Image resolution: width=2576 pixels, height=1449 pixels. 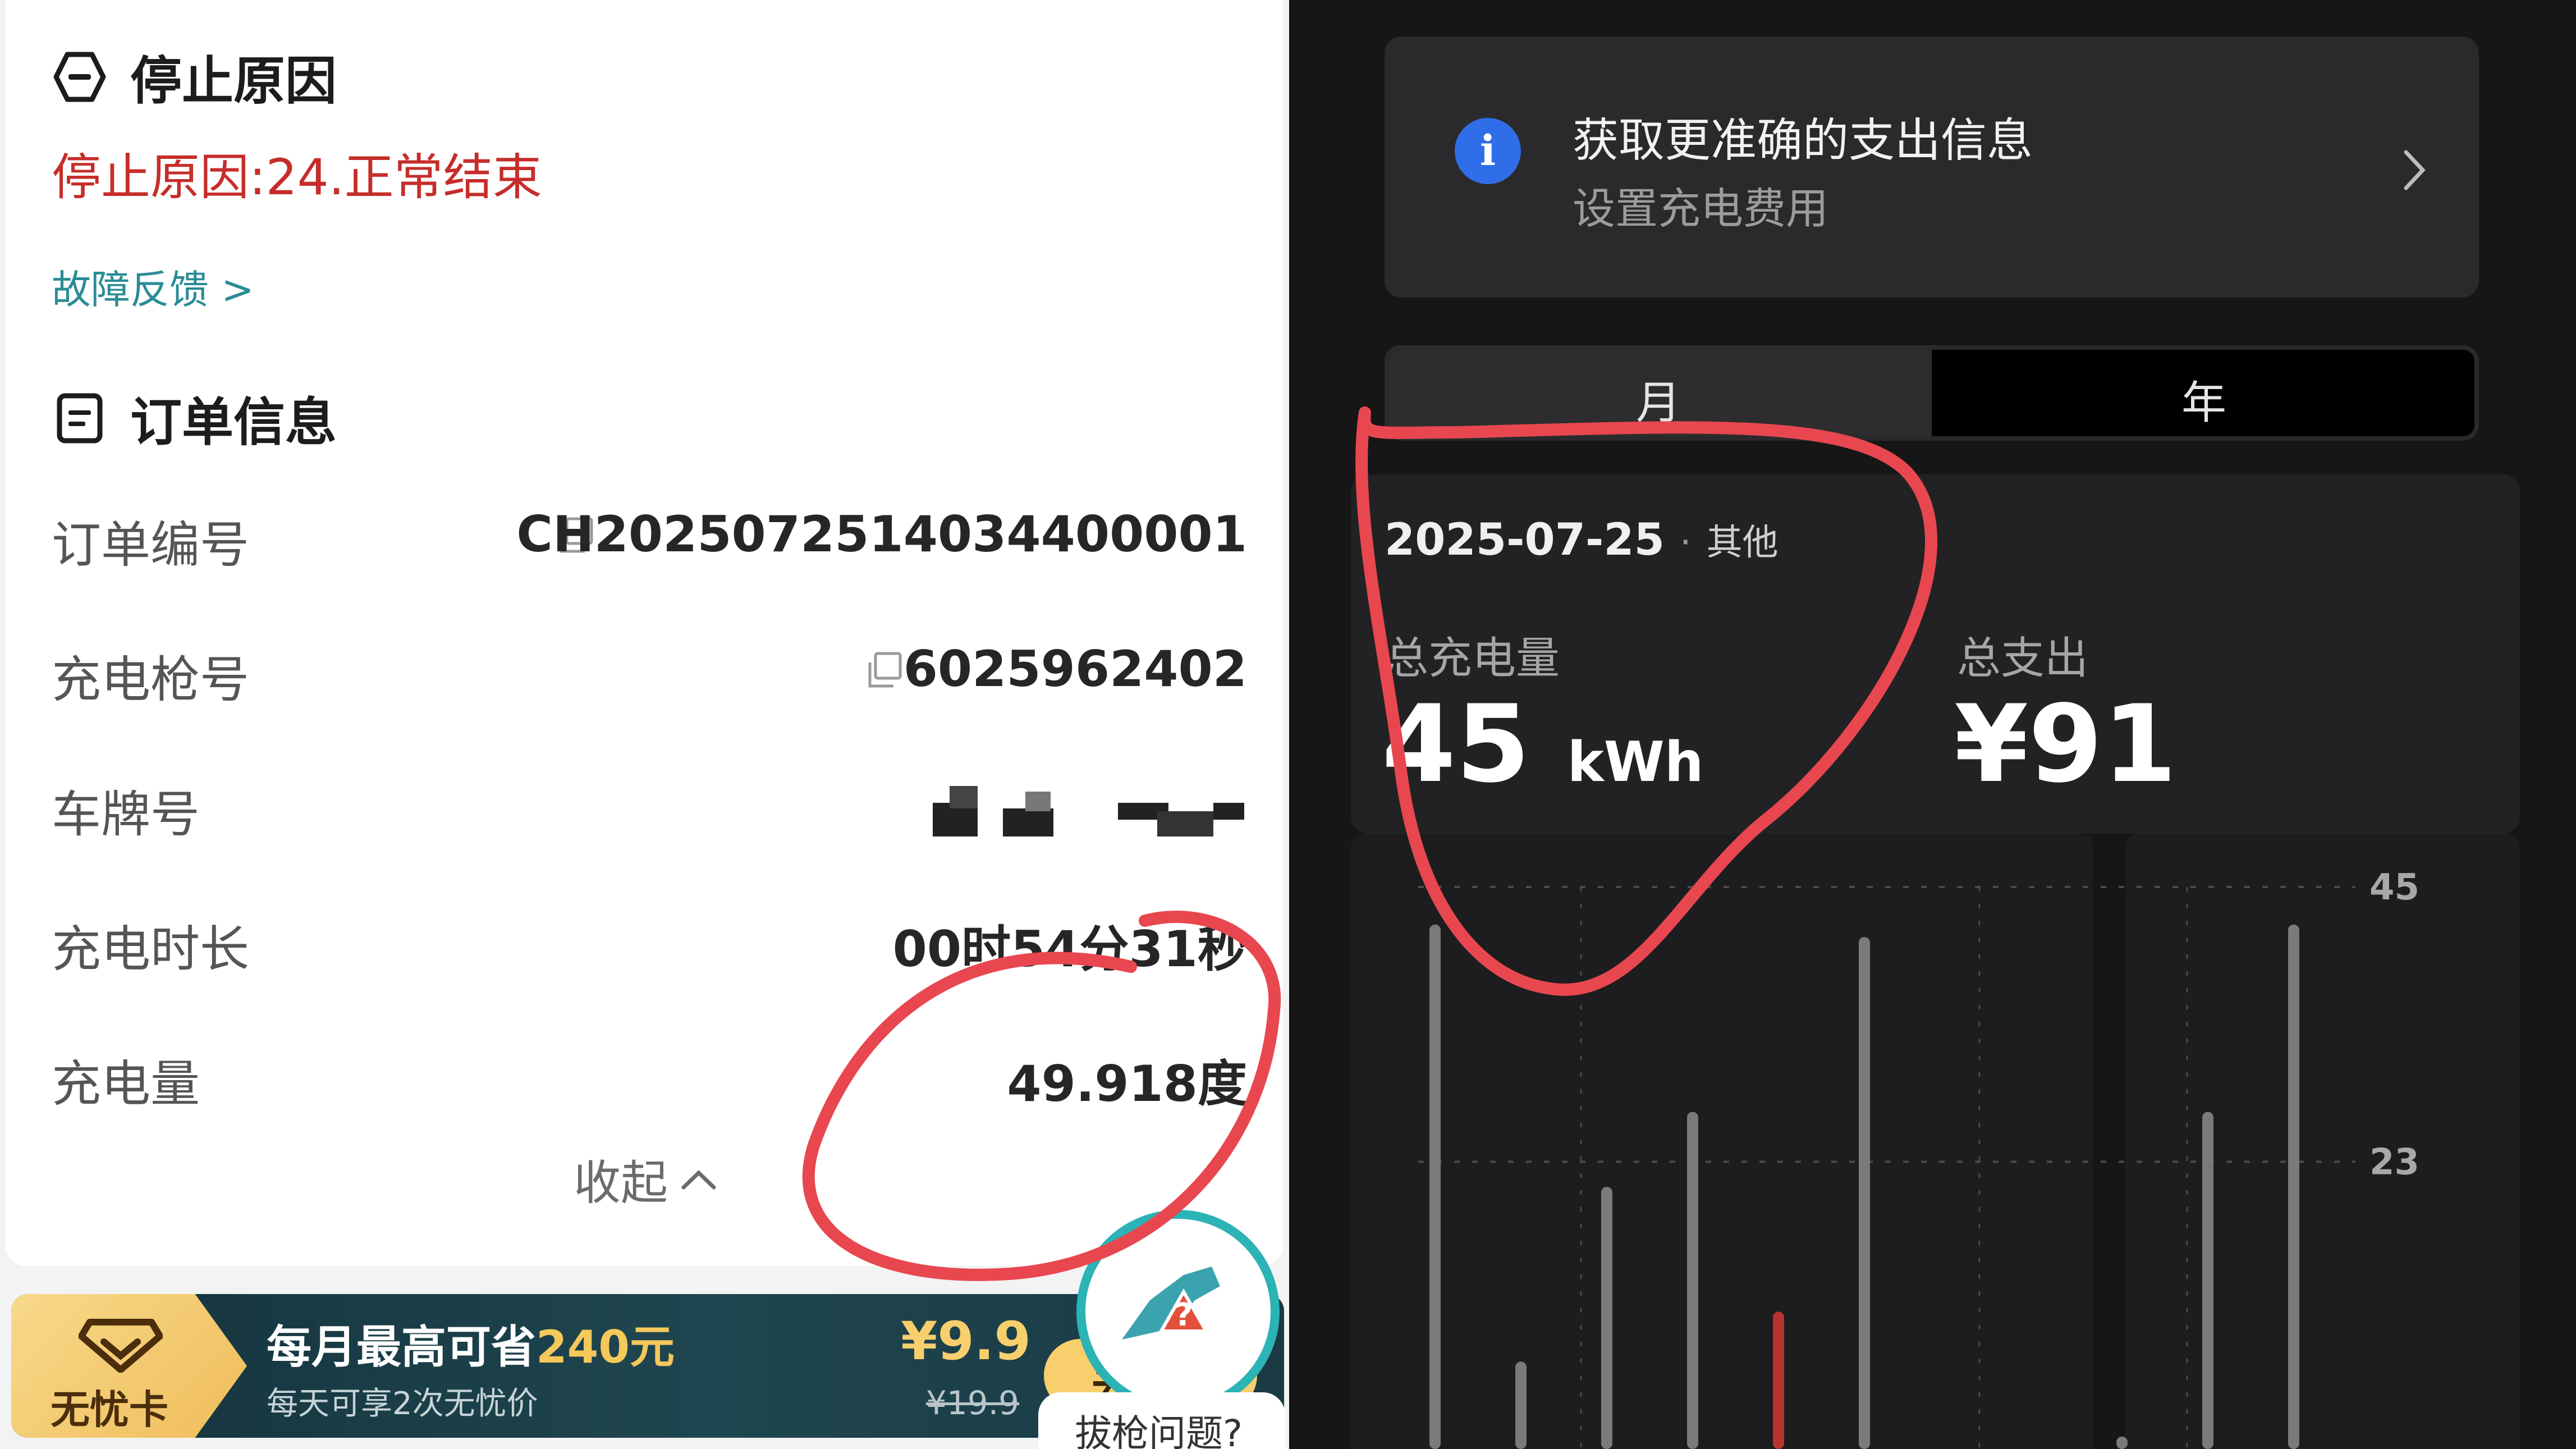 I want to click on red-annotation-circle-left, so click(x=1041, y=1096).